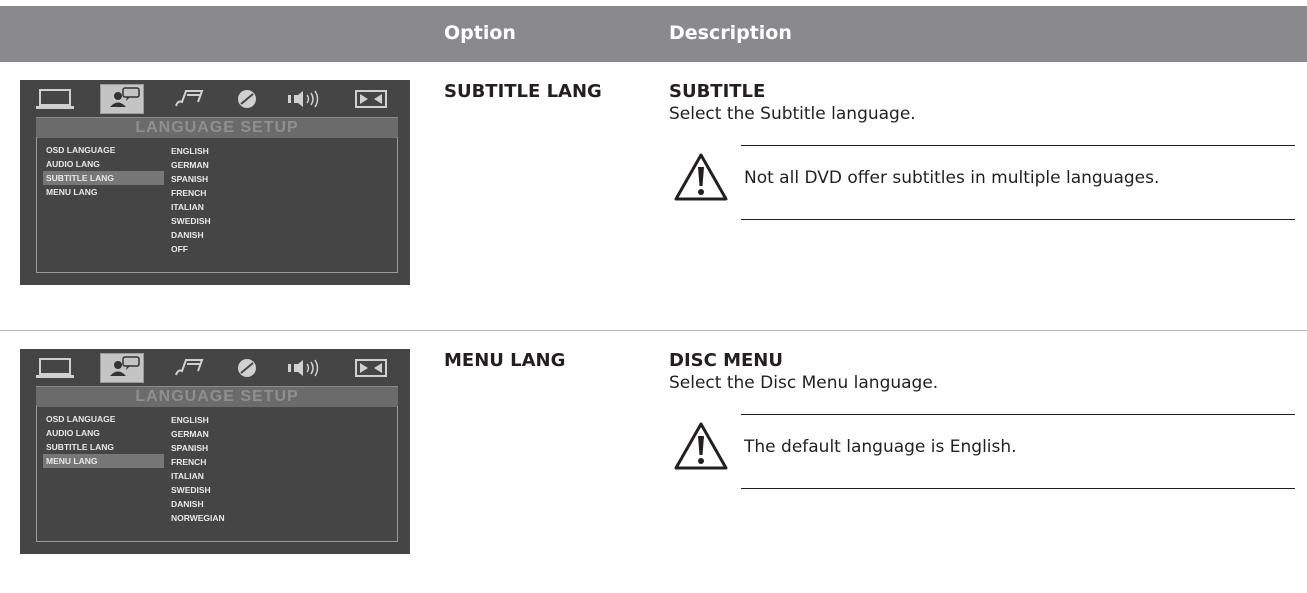 The width and height of the screenshot is (1307, 593). I want to click on table-header: Option Description, so click(653, 34).